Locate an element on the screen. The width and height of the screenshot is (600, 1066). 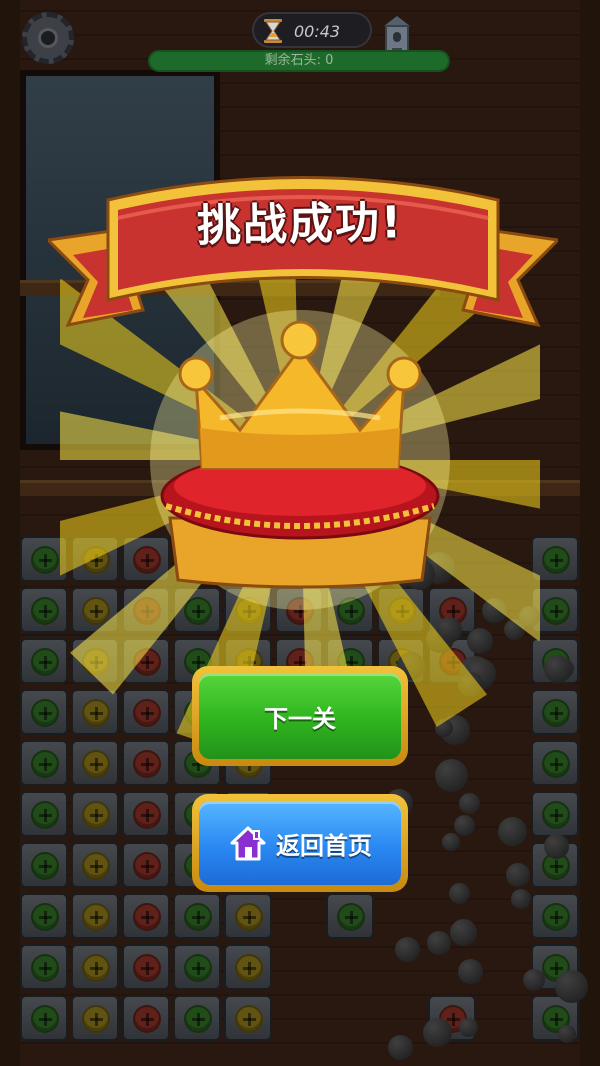
timer-display: 00:43 is located at coordinates (312, 30).